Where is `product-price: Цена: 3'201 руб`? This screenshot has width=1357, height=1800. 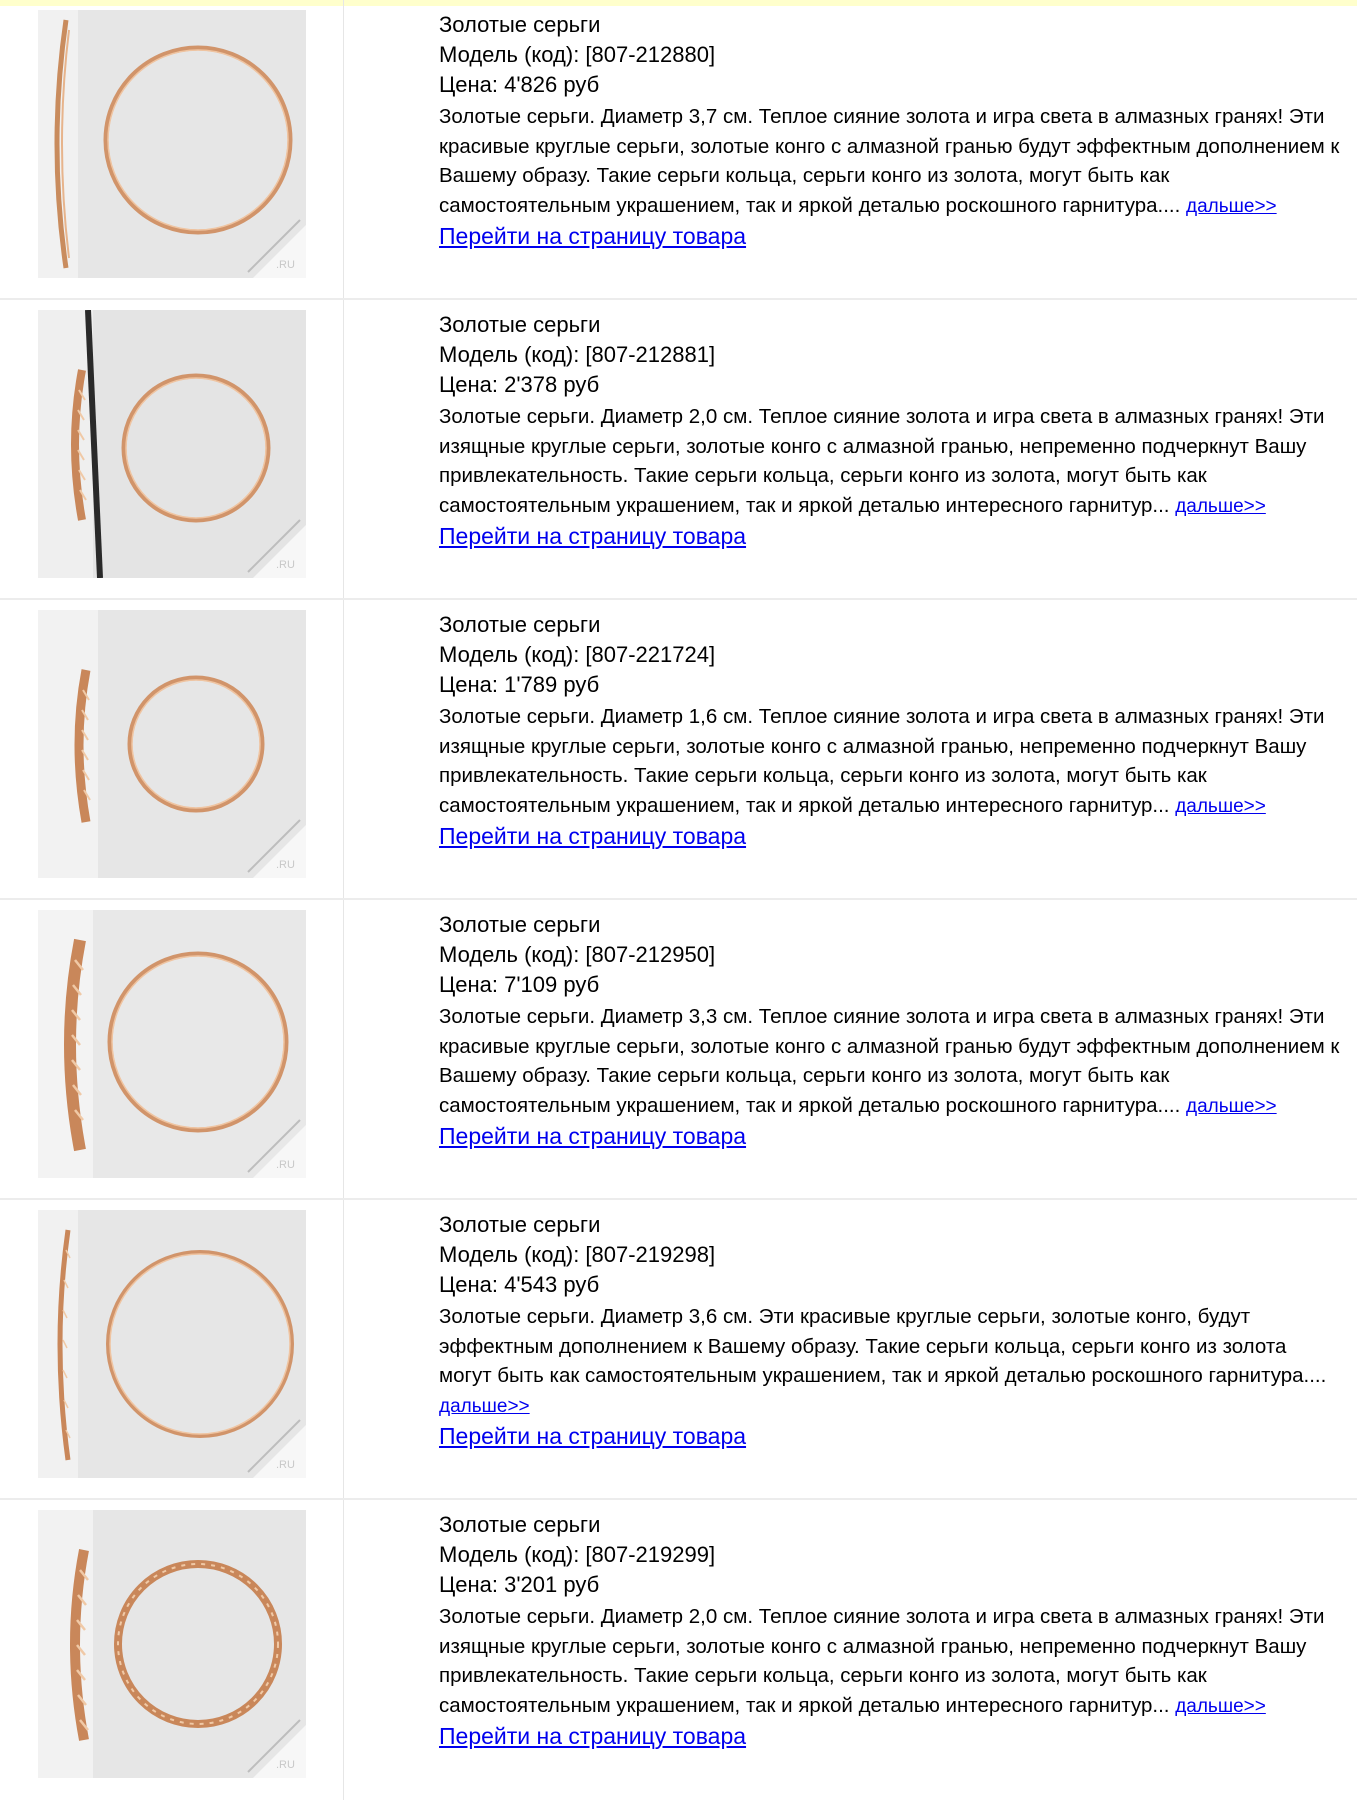 product-price: Цена: 3'201 руб is located at coordinates (519, 1584).